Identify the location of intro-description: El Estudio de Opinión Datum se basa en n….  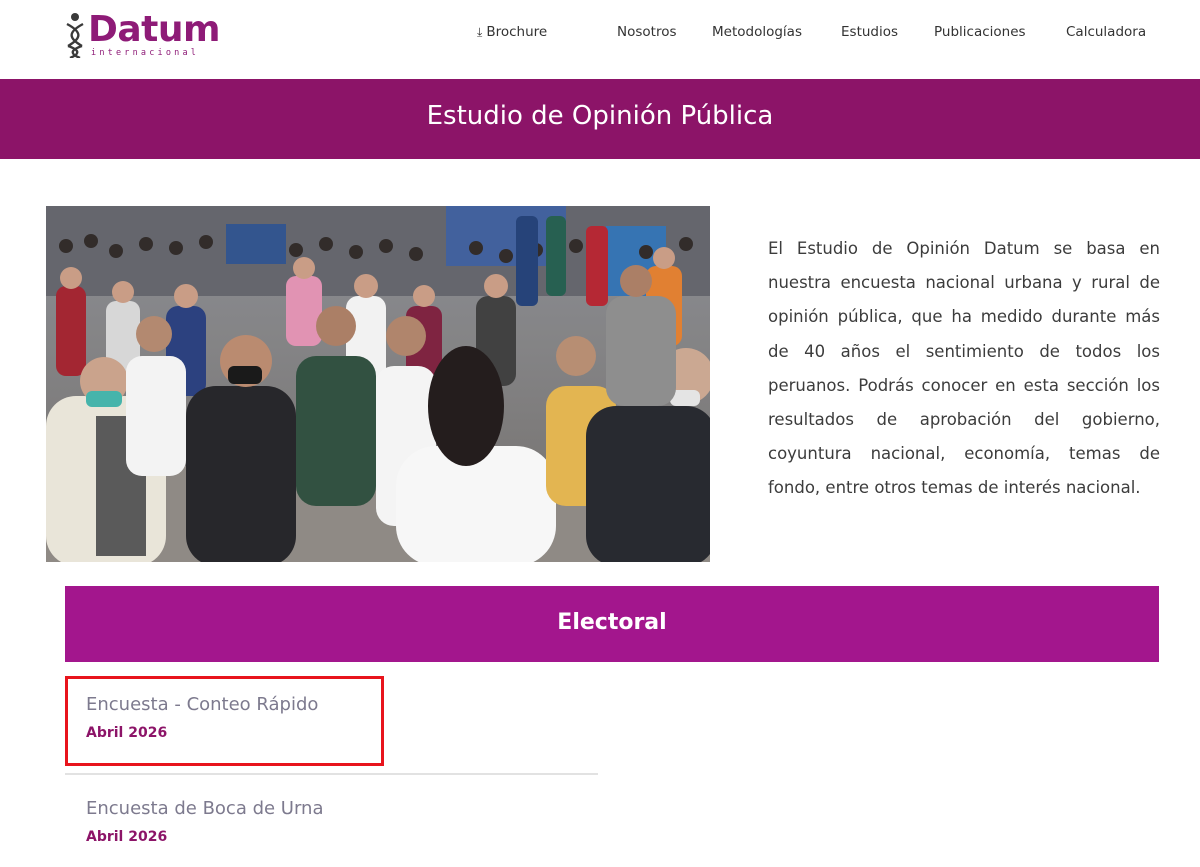
(964, 368).